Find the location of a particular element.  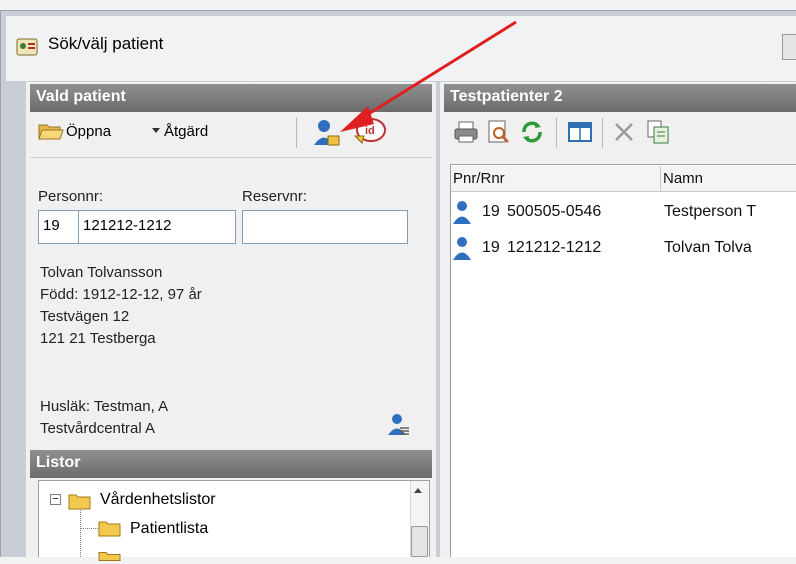

doctor-icon is located at coordinates (398, 424).